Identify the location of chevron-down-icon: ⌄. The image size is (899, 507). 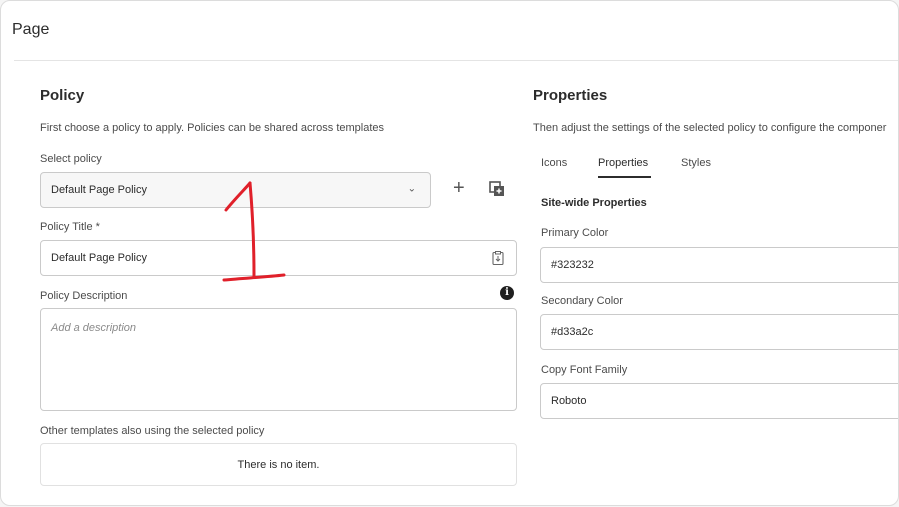
(411, 189).